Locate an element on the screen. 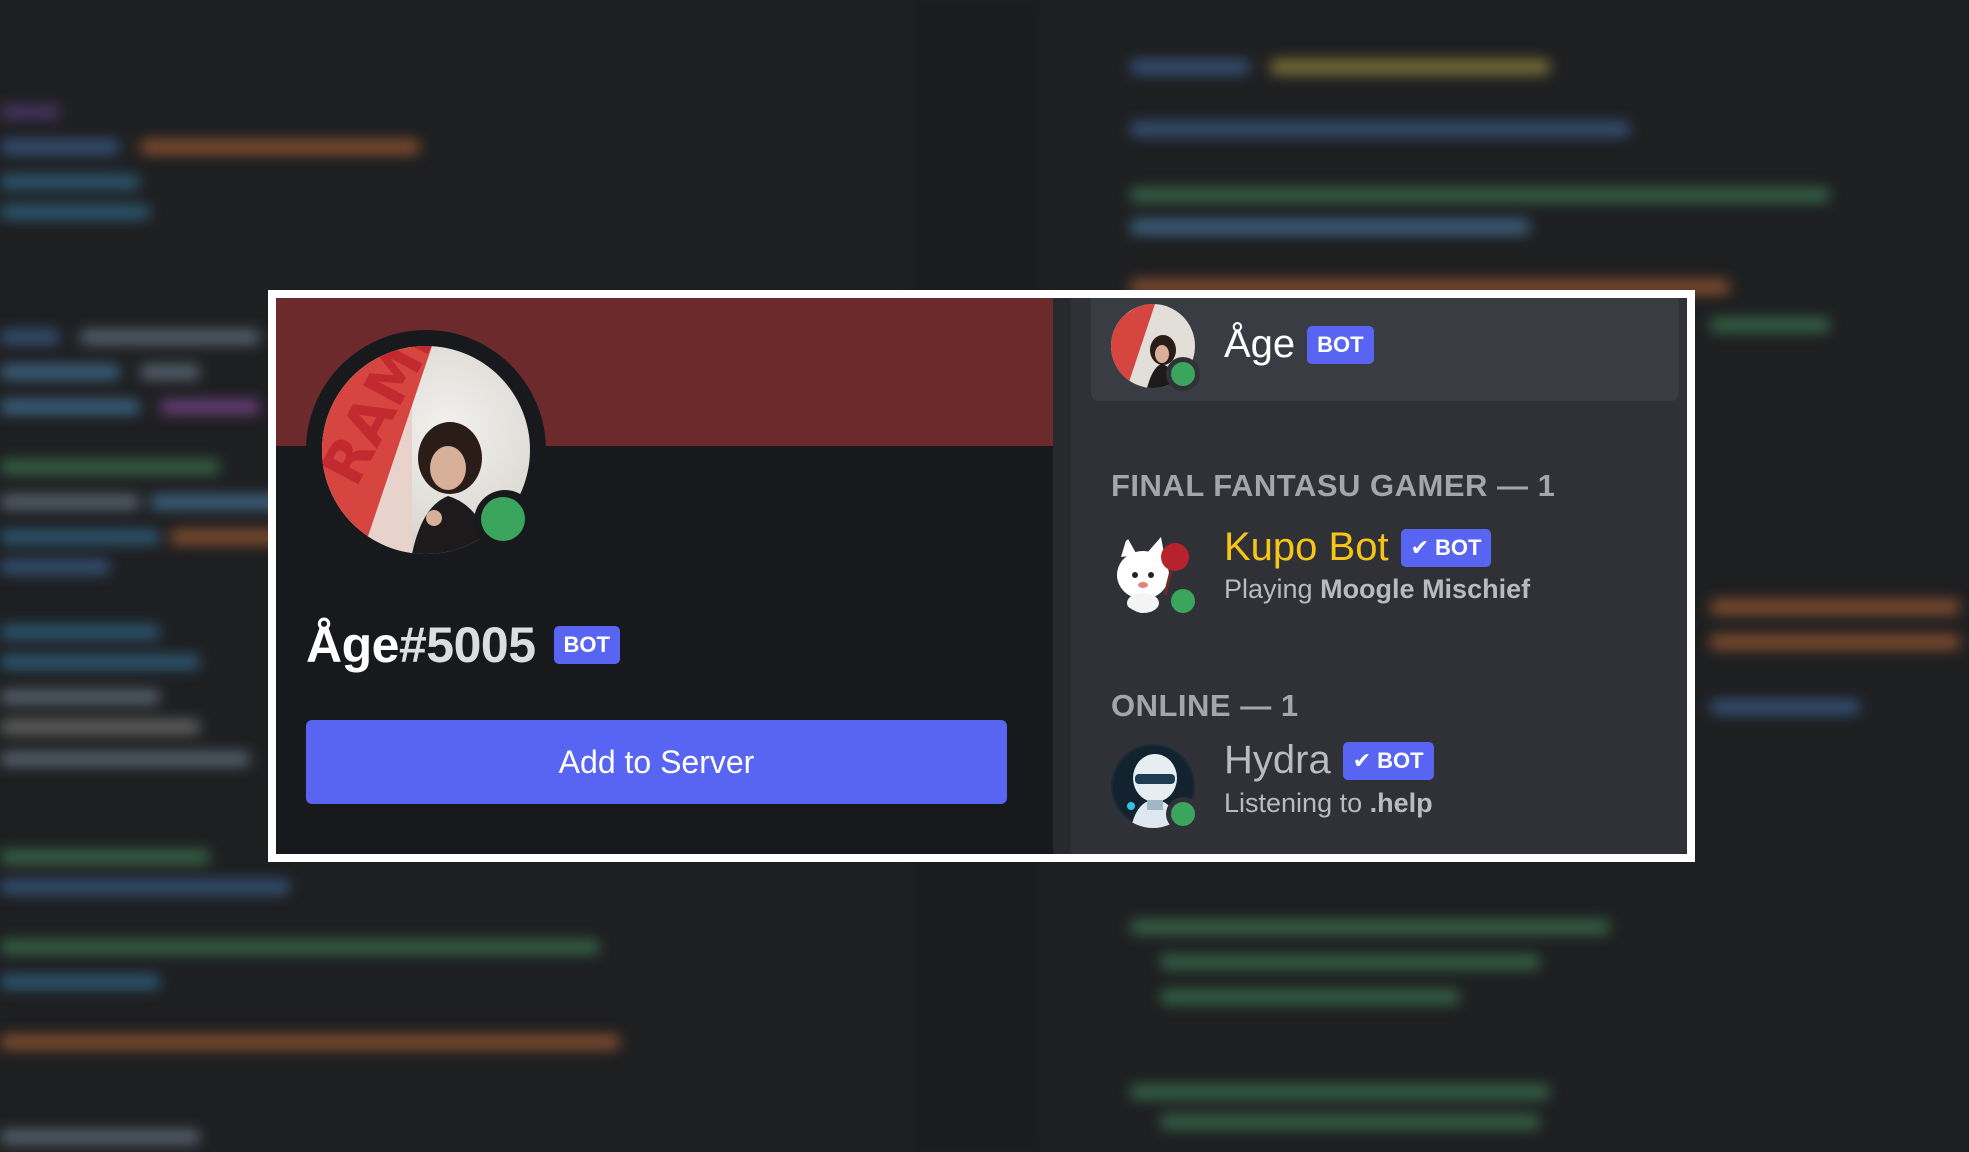 This screenshot has width=1969, height=1152. member-list-item-highlighted: Åge BOT is located at coordinates (1385, 349).